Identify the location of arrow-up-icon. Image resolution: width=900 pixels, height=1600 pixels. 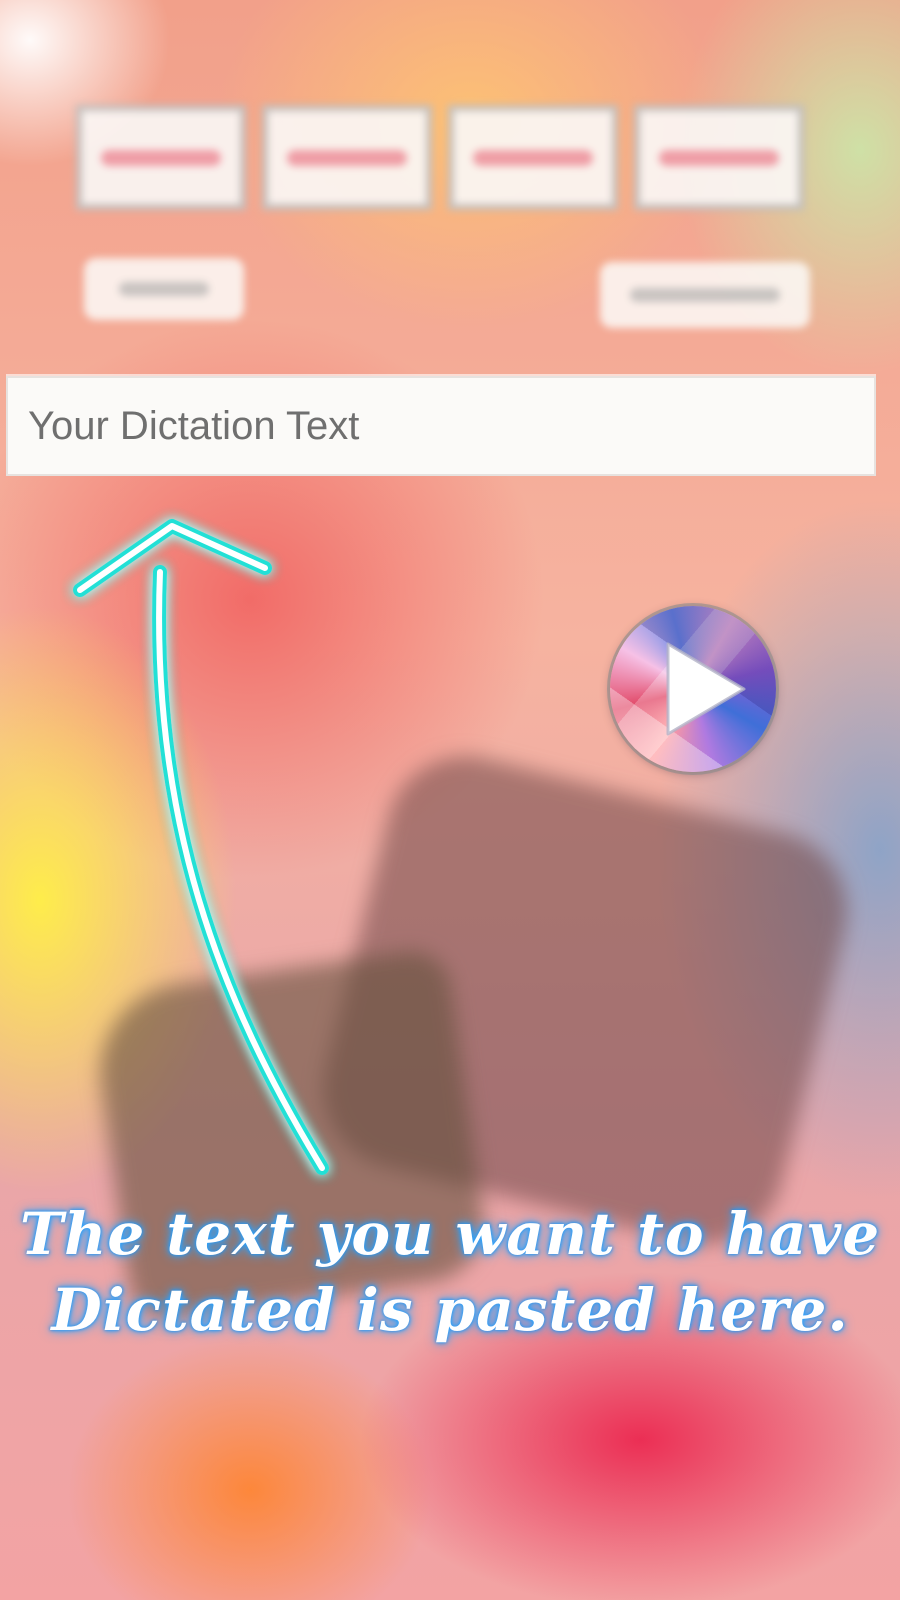
(201, 847).